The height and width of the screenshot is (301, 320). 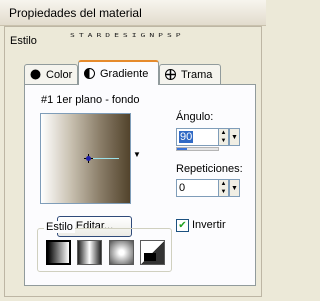 I want to click on style-sunburst-button, so click(x=152, y=252).